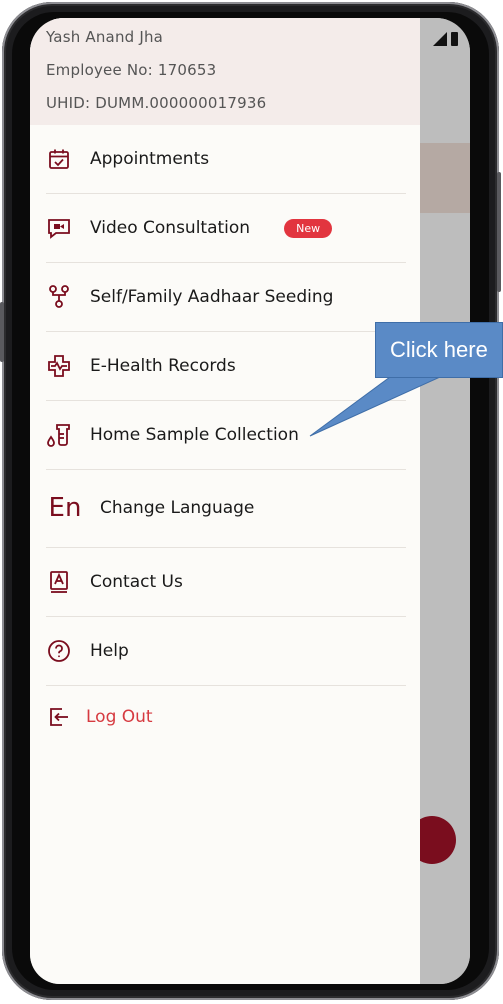  Describe the element at coordinates (454, 39) in the screenshot. I see `battery-icon` at that location.